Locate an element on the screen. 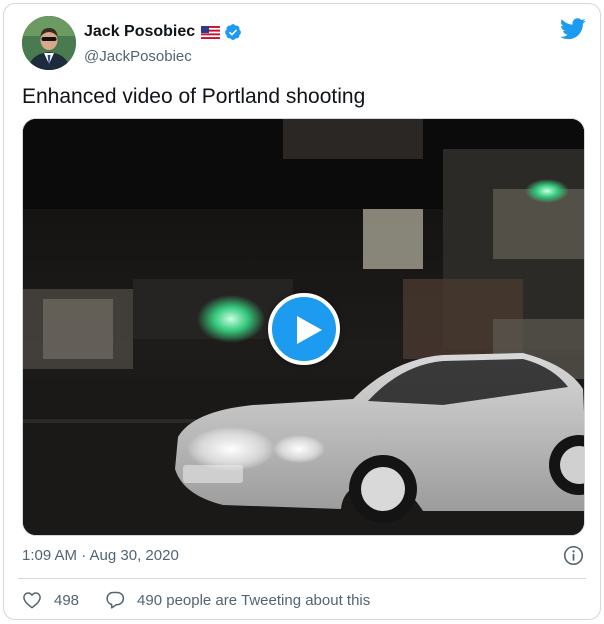  divider is located at coordinates (302, 578).